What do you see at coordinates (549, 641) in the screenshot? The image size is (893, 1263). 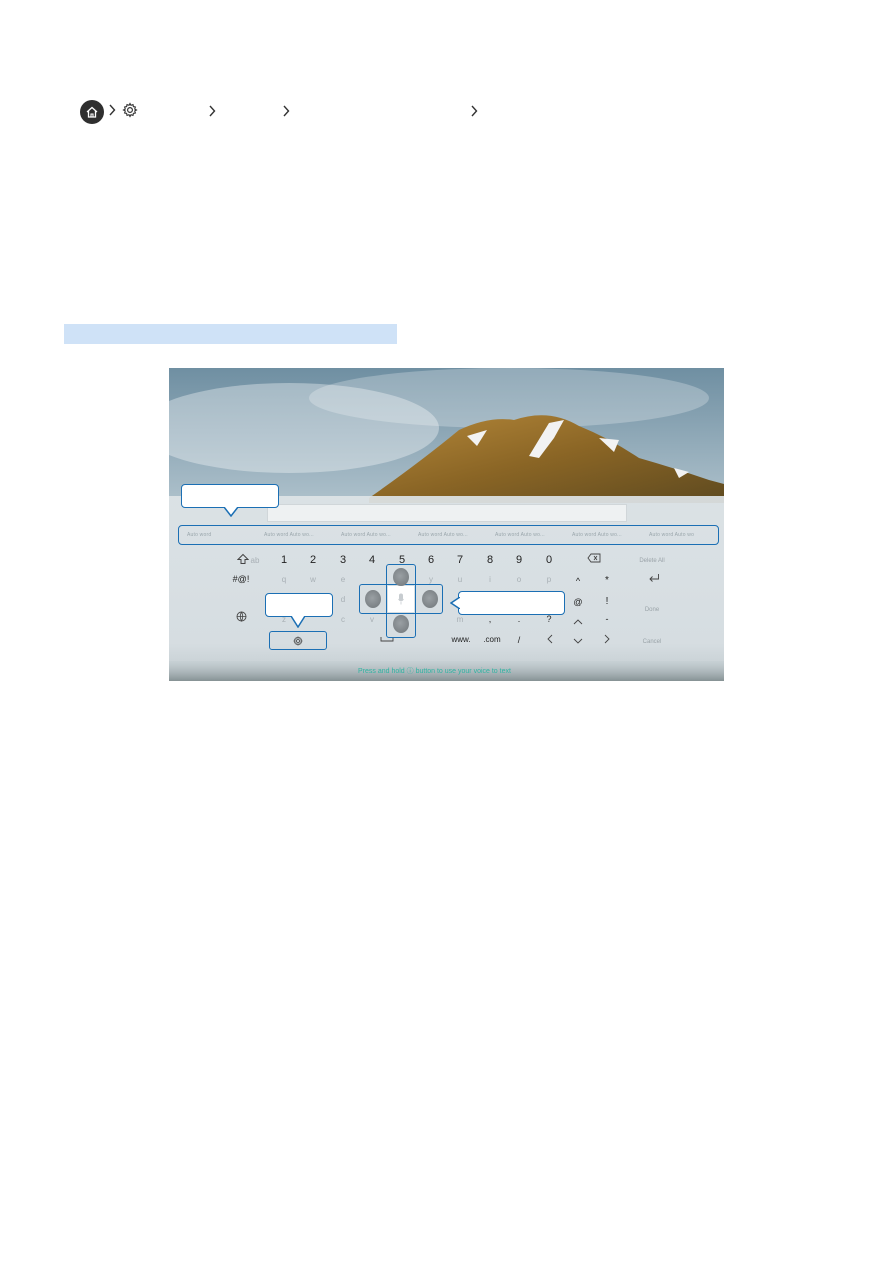 I see `chevron-left-icon` at bounding box center [549, 641].